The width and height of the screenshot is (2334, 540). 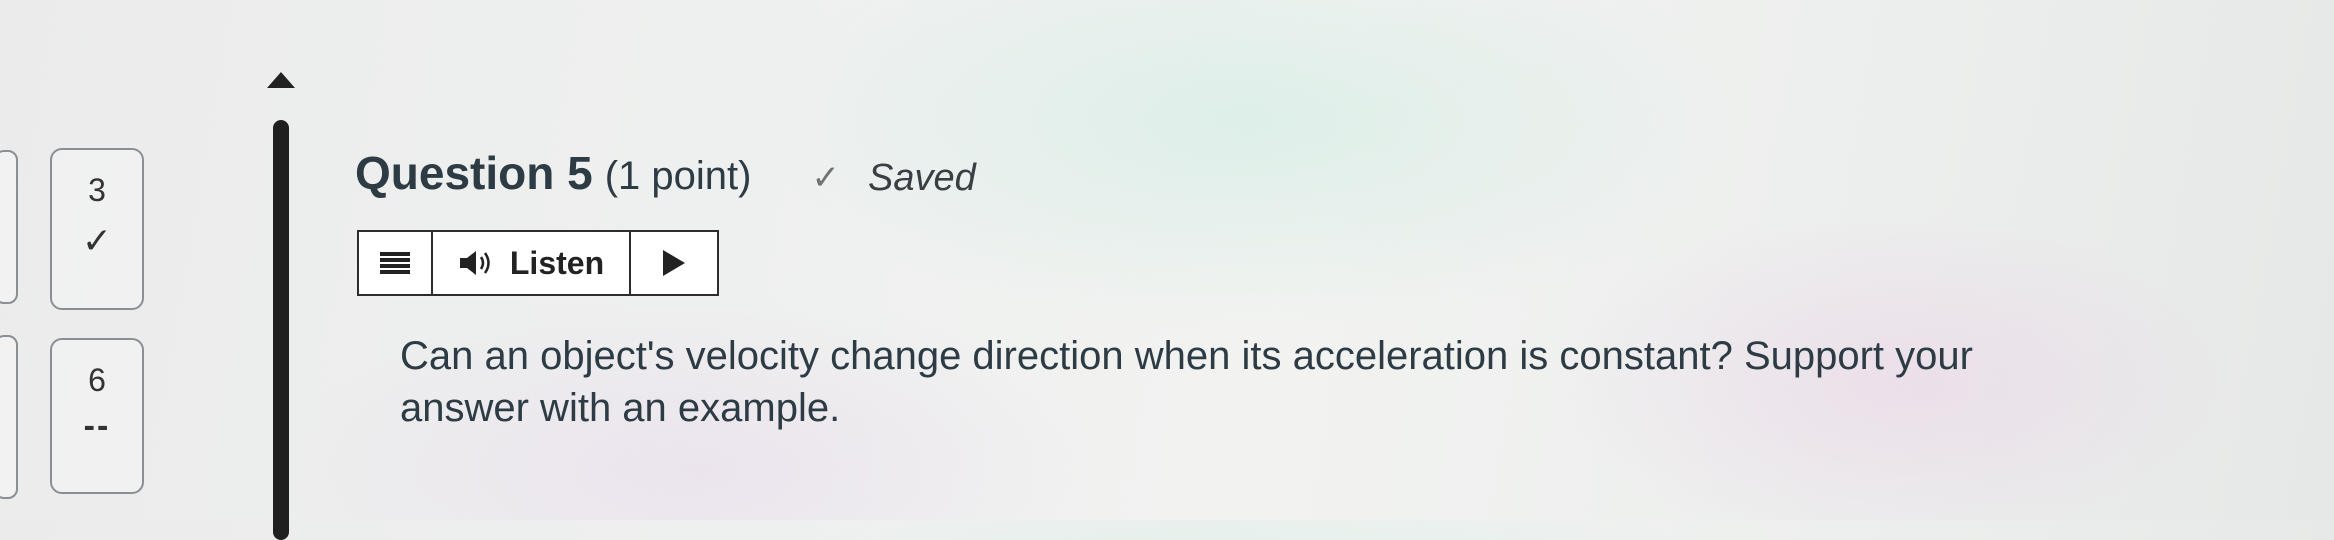 What do you see at coordinates (825, 178) in the screenshot?
I see `check-icon: ✓` at bounding box center [825, 178].